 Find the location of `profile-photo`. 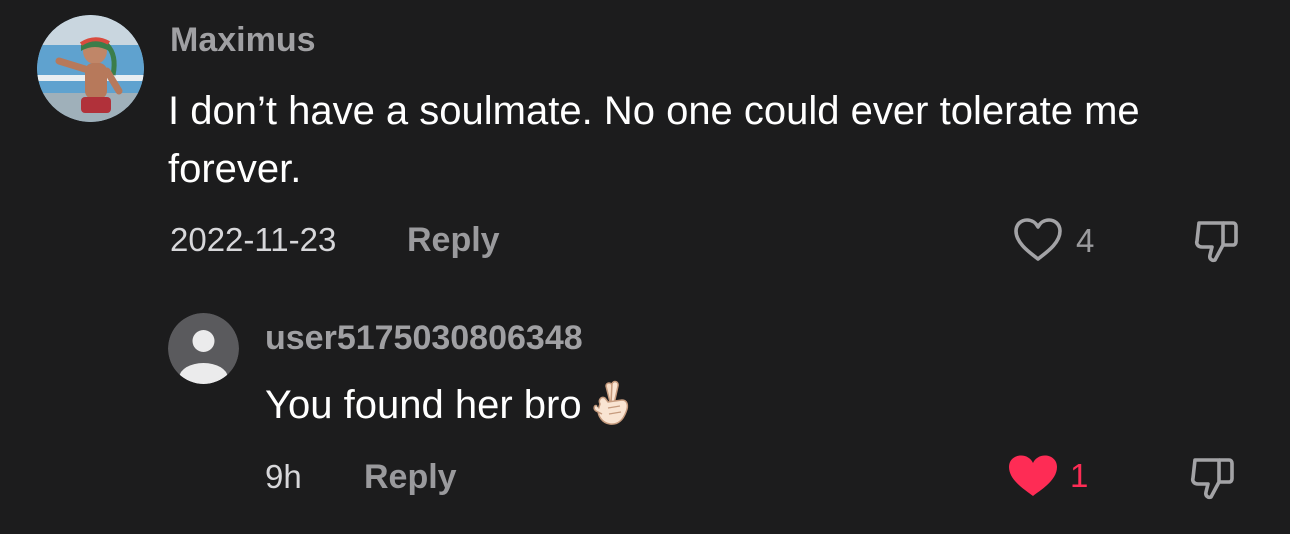

profile-photo is located at coordinates (90, 68).